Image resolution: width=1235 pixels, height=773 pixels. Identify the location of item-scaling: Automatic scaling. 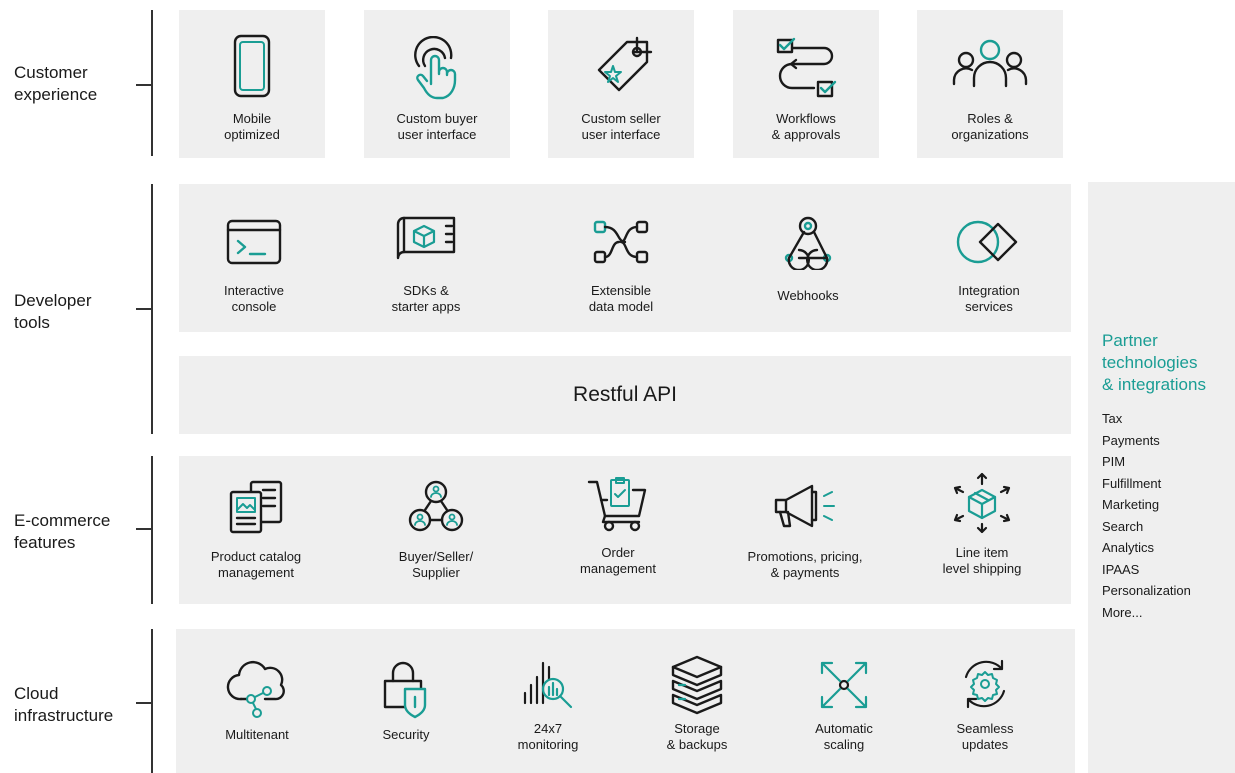
(844, 701).